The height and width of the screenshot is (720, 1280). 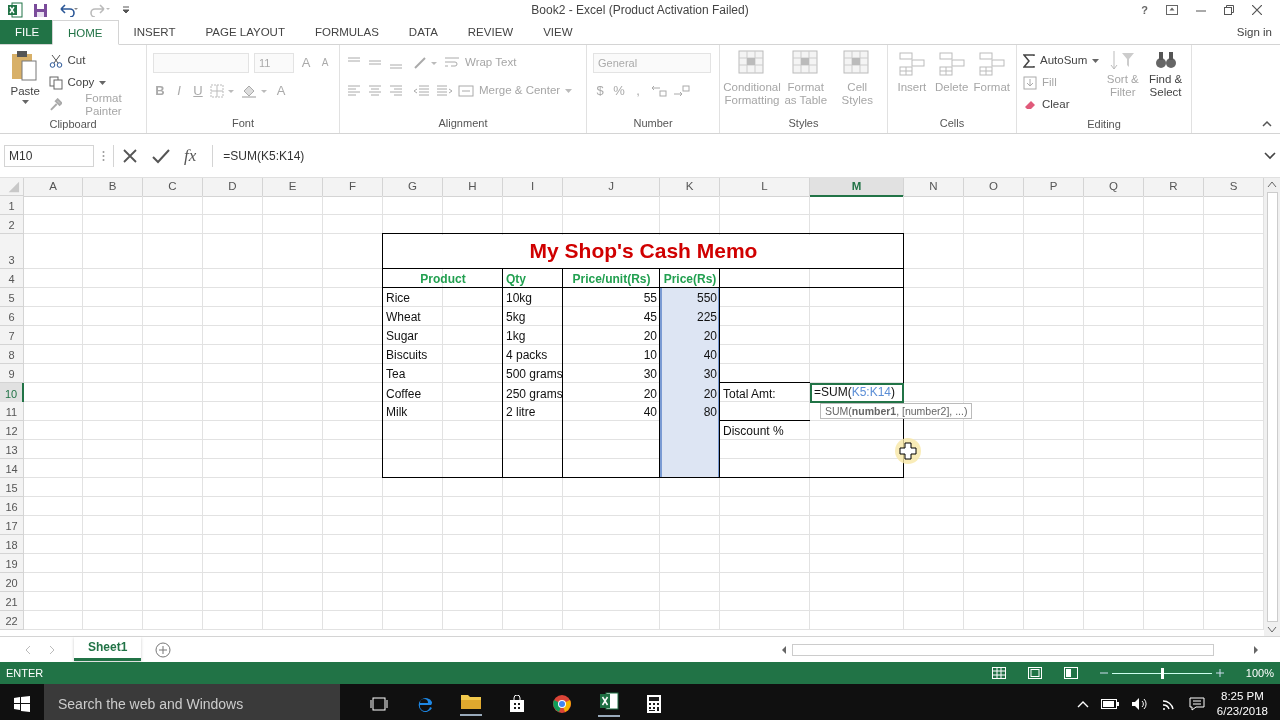 What do you see at coordinates (108, 648) in the screenshot?
I see `sheet-tab: Sheet1` at bounding box center [108, 648].